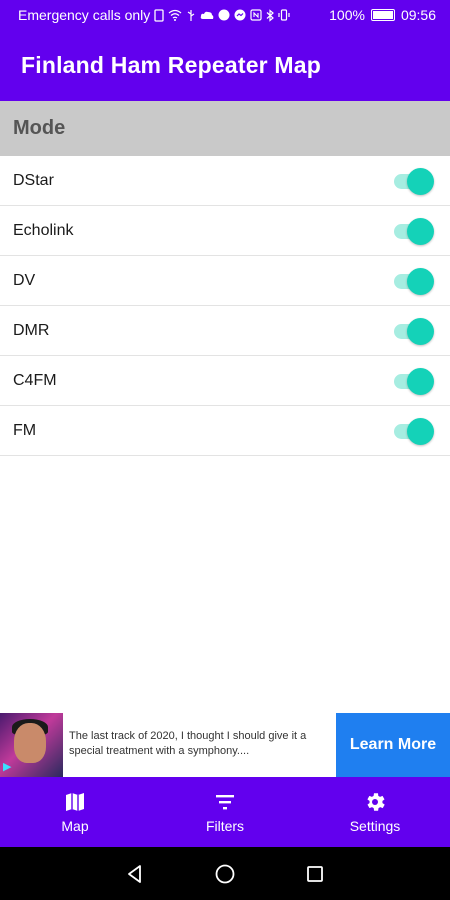 This screenshot has width=450, height=900. I want to click on section-title: Mode, so click(39, 128).